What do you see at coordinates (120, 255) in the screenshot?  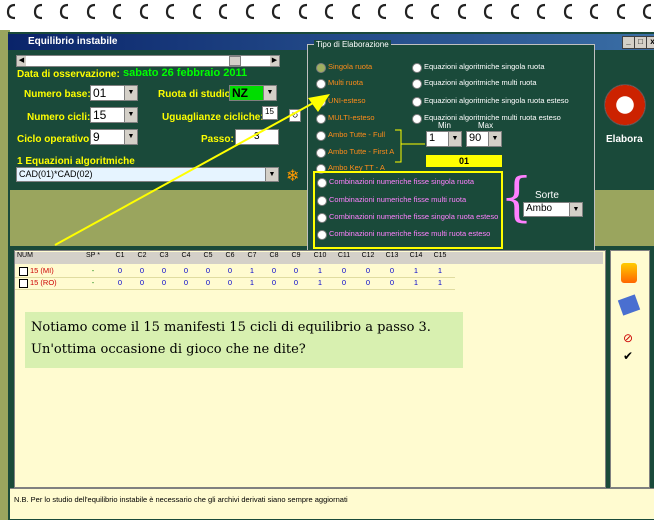 I see `grid-column-header: C1` at bounding box center [120, 255].